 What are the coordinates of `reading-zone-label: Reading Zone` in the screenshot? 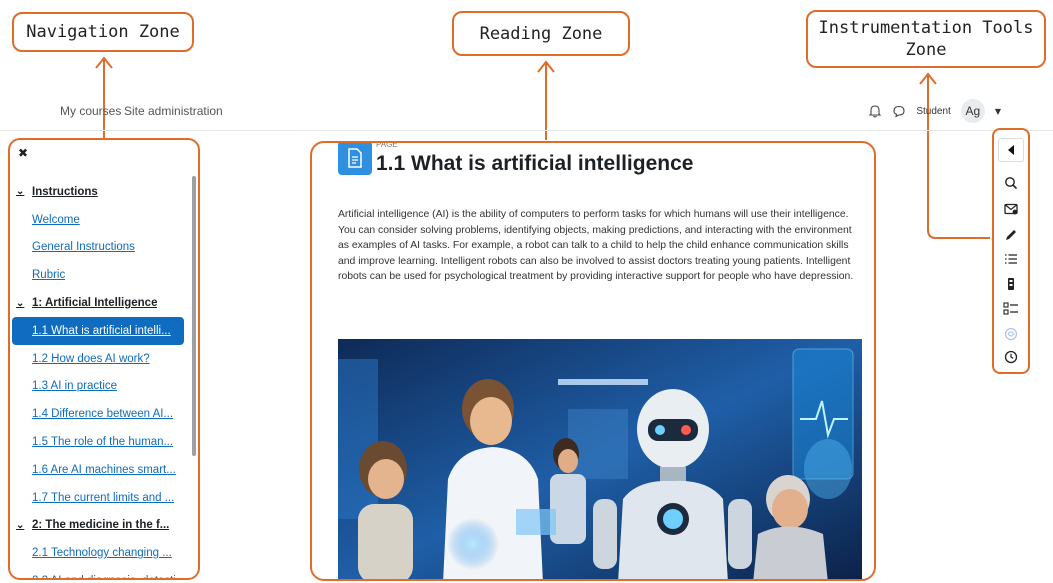 It's located at (541, 33).